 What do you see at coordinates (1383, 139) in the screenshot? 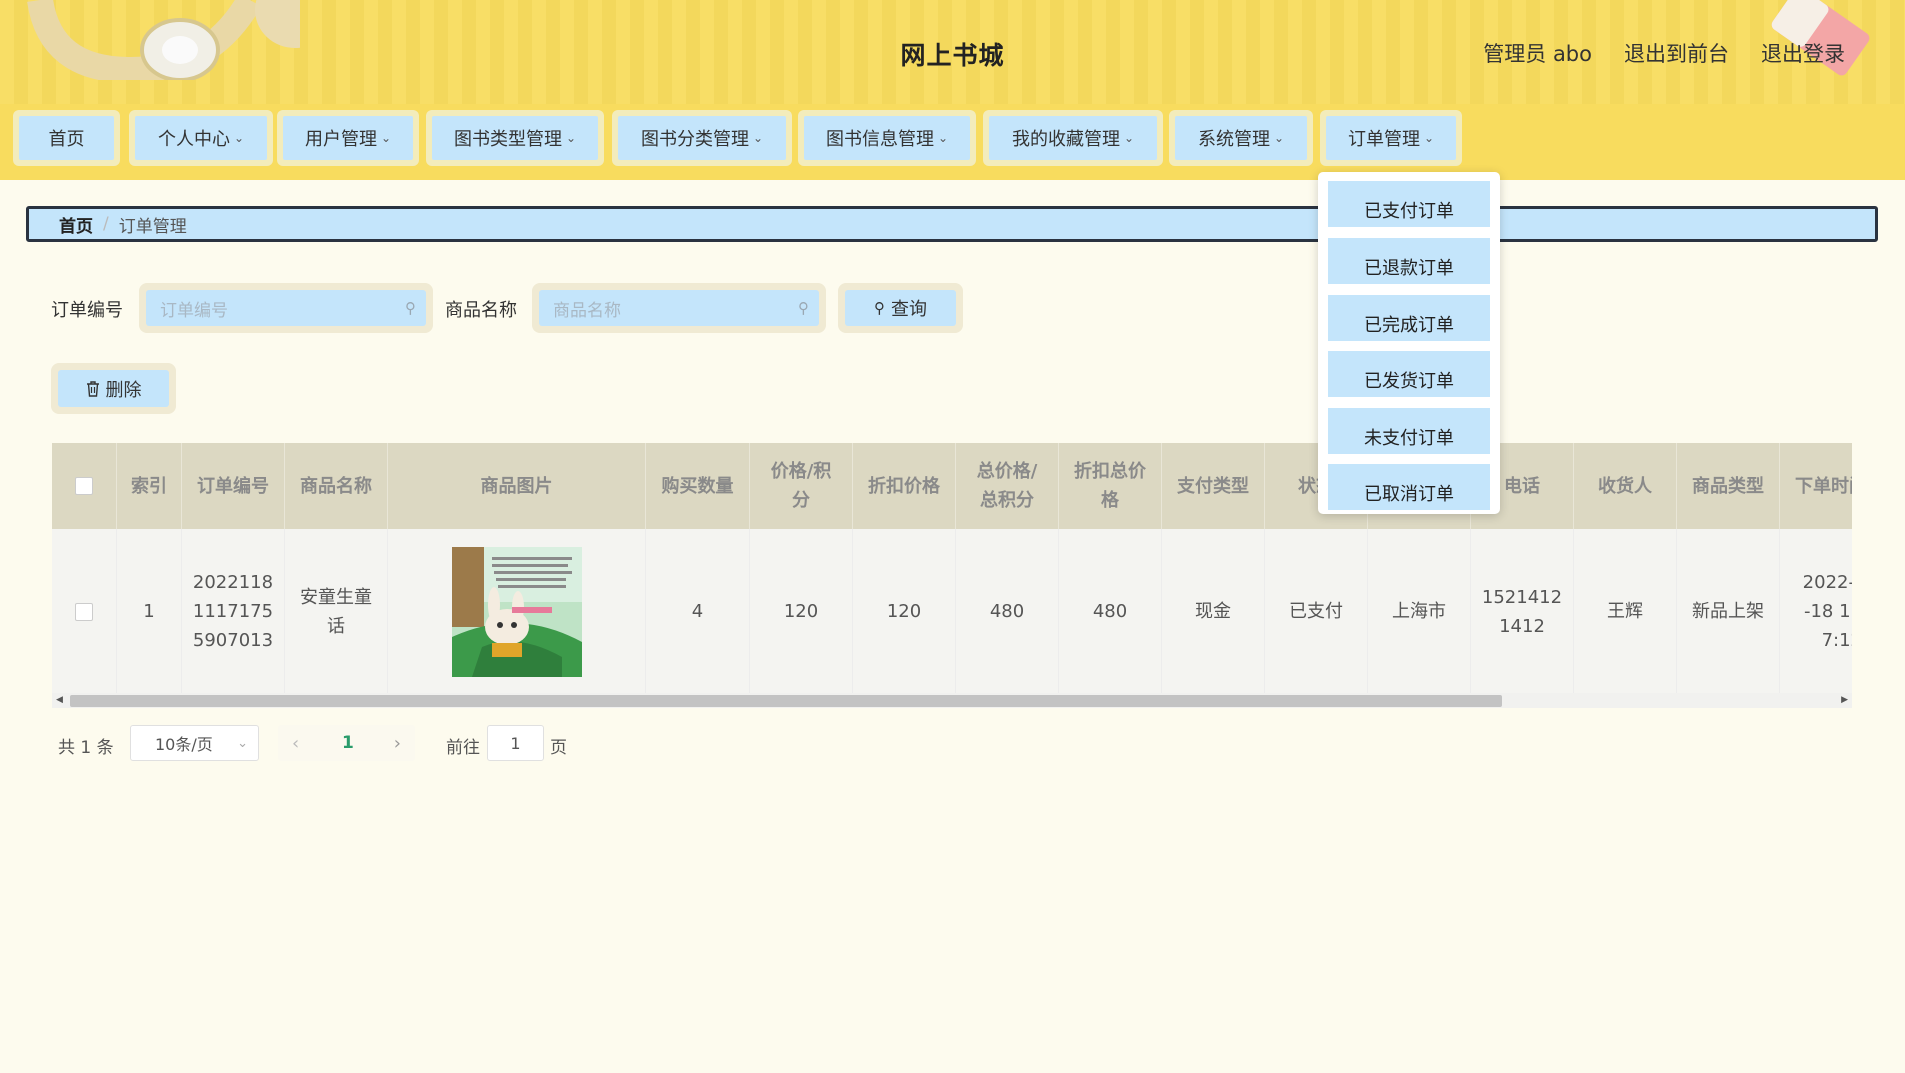
I see `nav-item-label: 订单管理` at bounding box center [1383, 139].